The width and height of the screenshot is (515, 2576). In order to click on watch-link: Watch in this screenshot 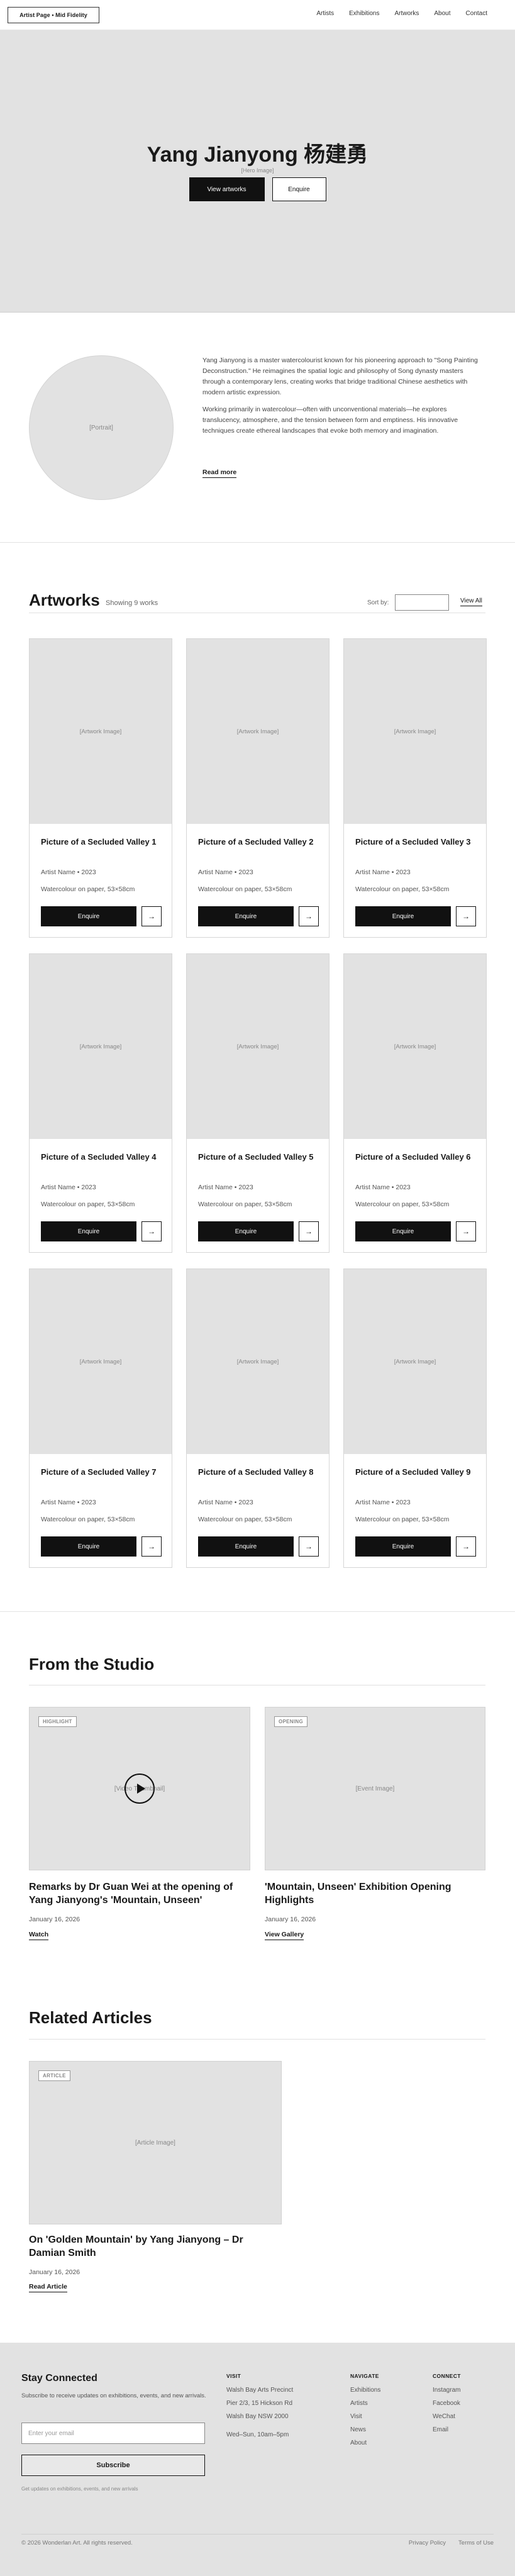, I will do `click(39, 1935)`.